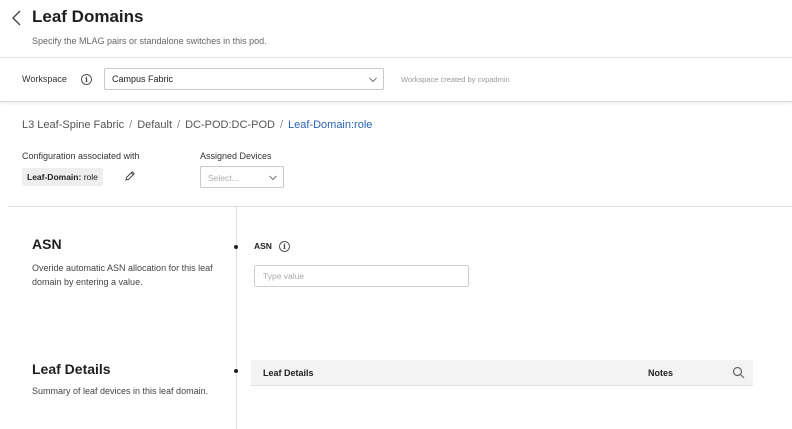 The image size is (792, 429). What do you see at coordinates (361, 276) in the screenshot?
I see `asn-input` at bounding box center [361, 276].